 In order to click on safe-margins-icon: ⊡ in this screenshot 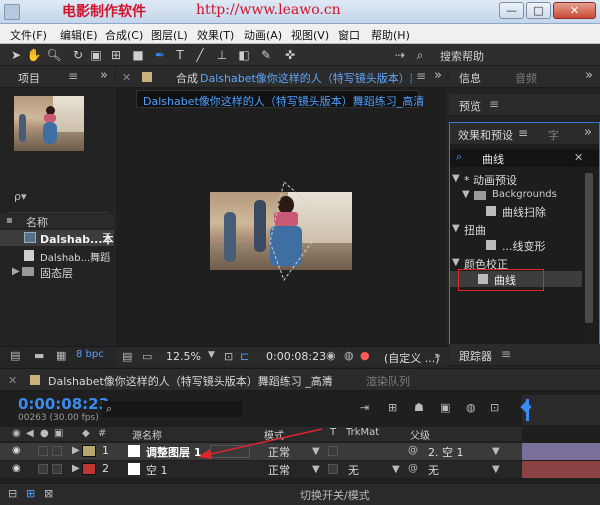, I will do `click(228, 356)`.